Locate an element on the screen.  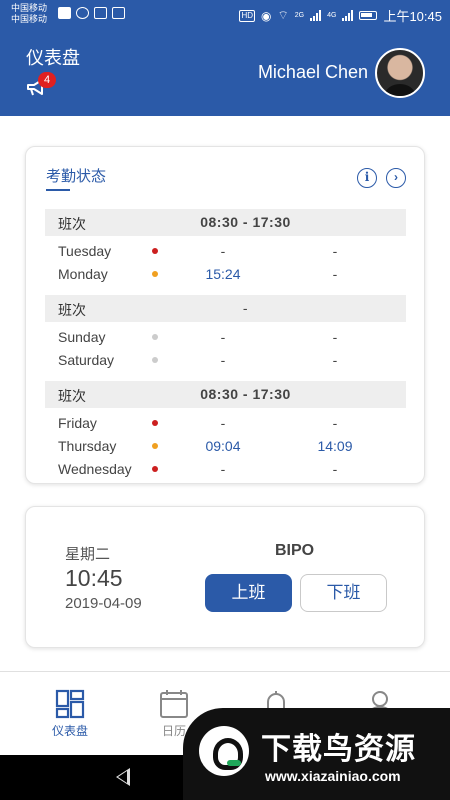
table-row: Wednesday - - is located at coordinates (225, 469).